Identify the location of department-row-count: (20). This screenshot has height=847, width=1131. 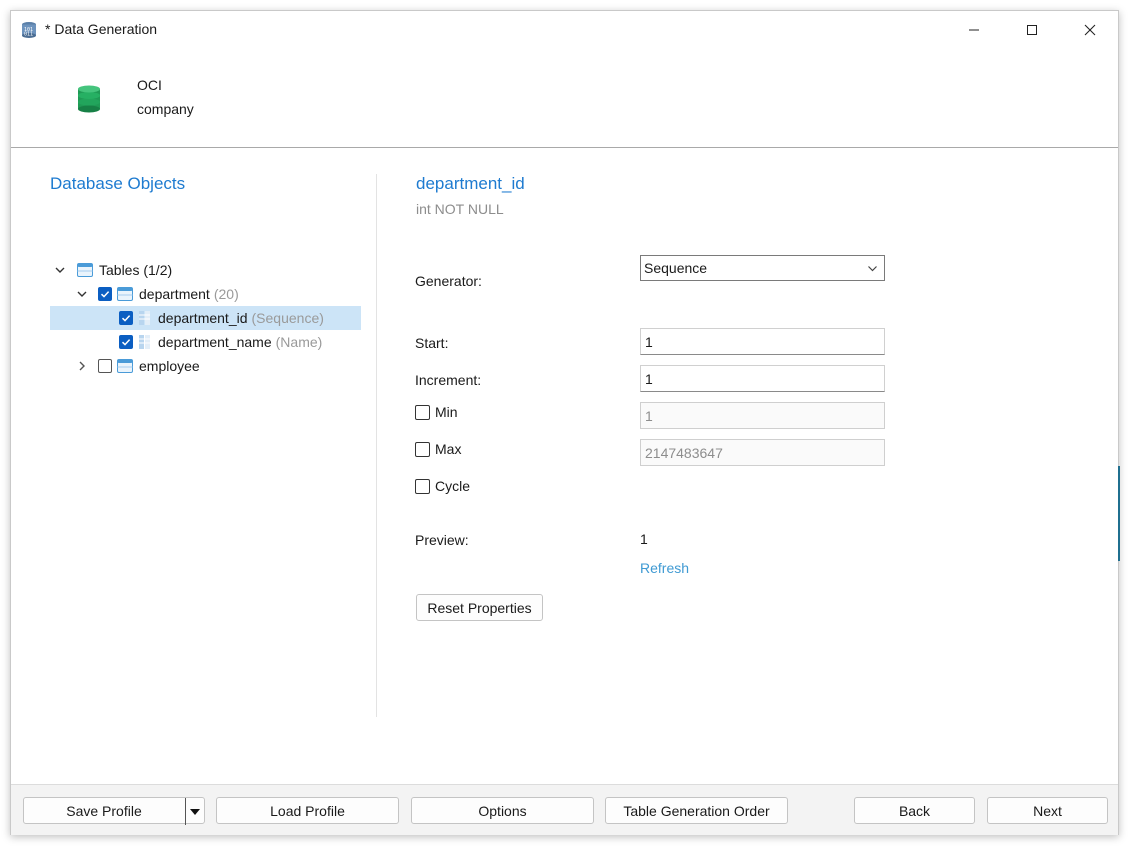
(226, 294).